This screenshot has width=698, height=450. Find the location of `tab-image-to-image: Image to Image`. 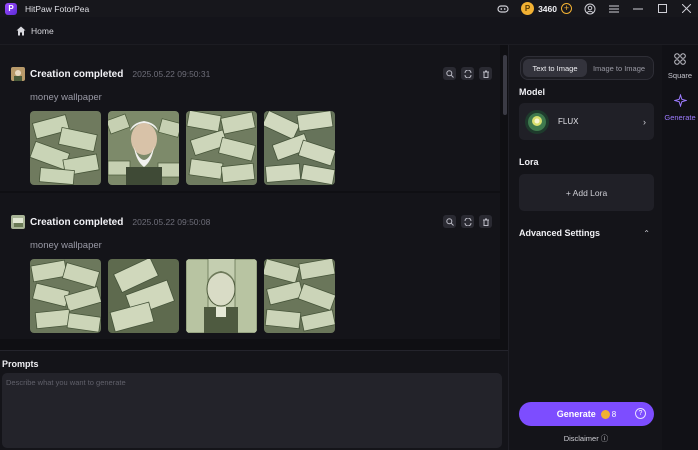

tab-image-to-image: Image to Image is located at coordinates (619, 68).